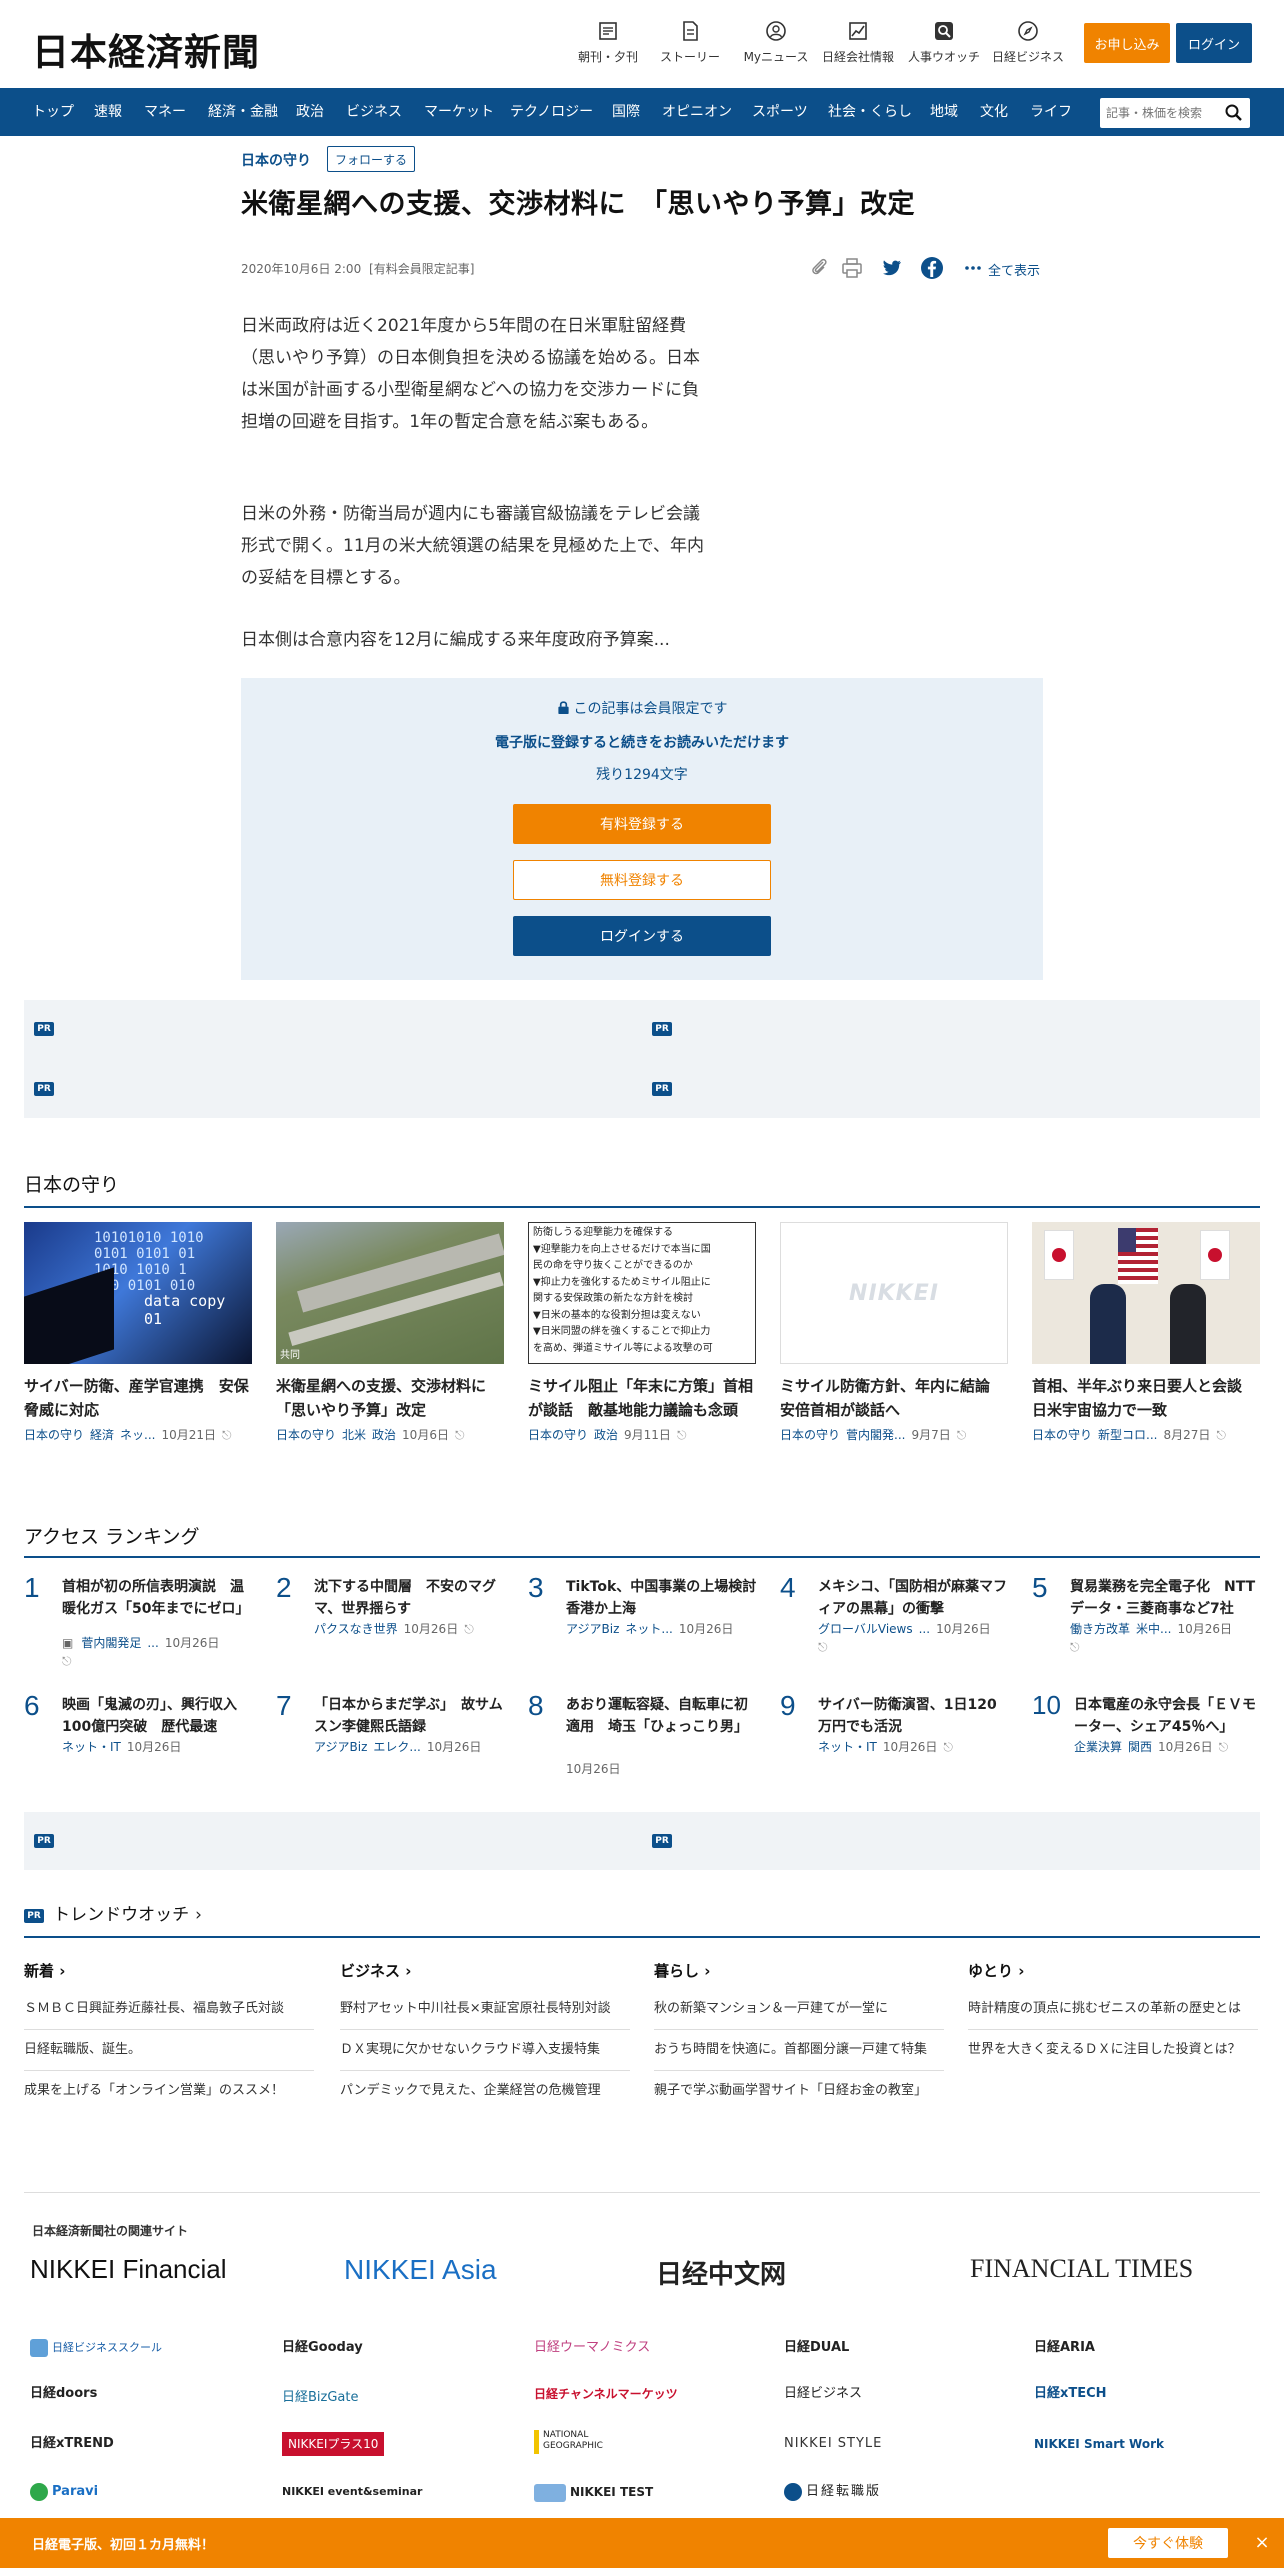 This screenshot has width=1284, height=2568. I want to click on related-site-logo: 日経転職版, so click(832, 2492).